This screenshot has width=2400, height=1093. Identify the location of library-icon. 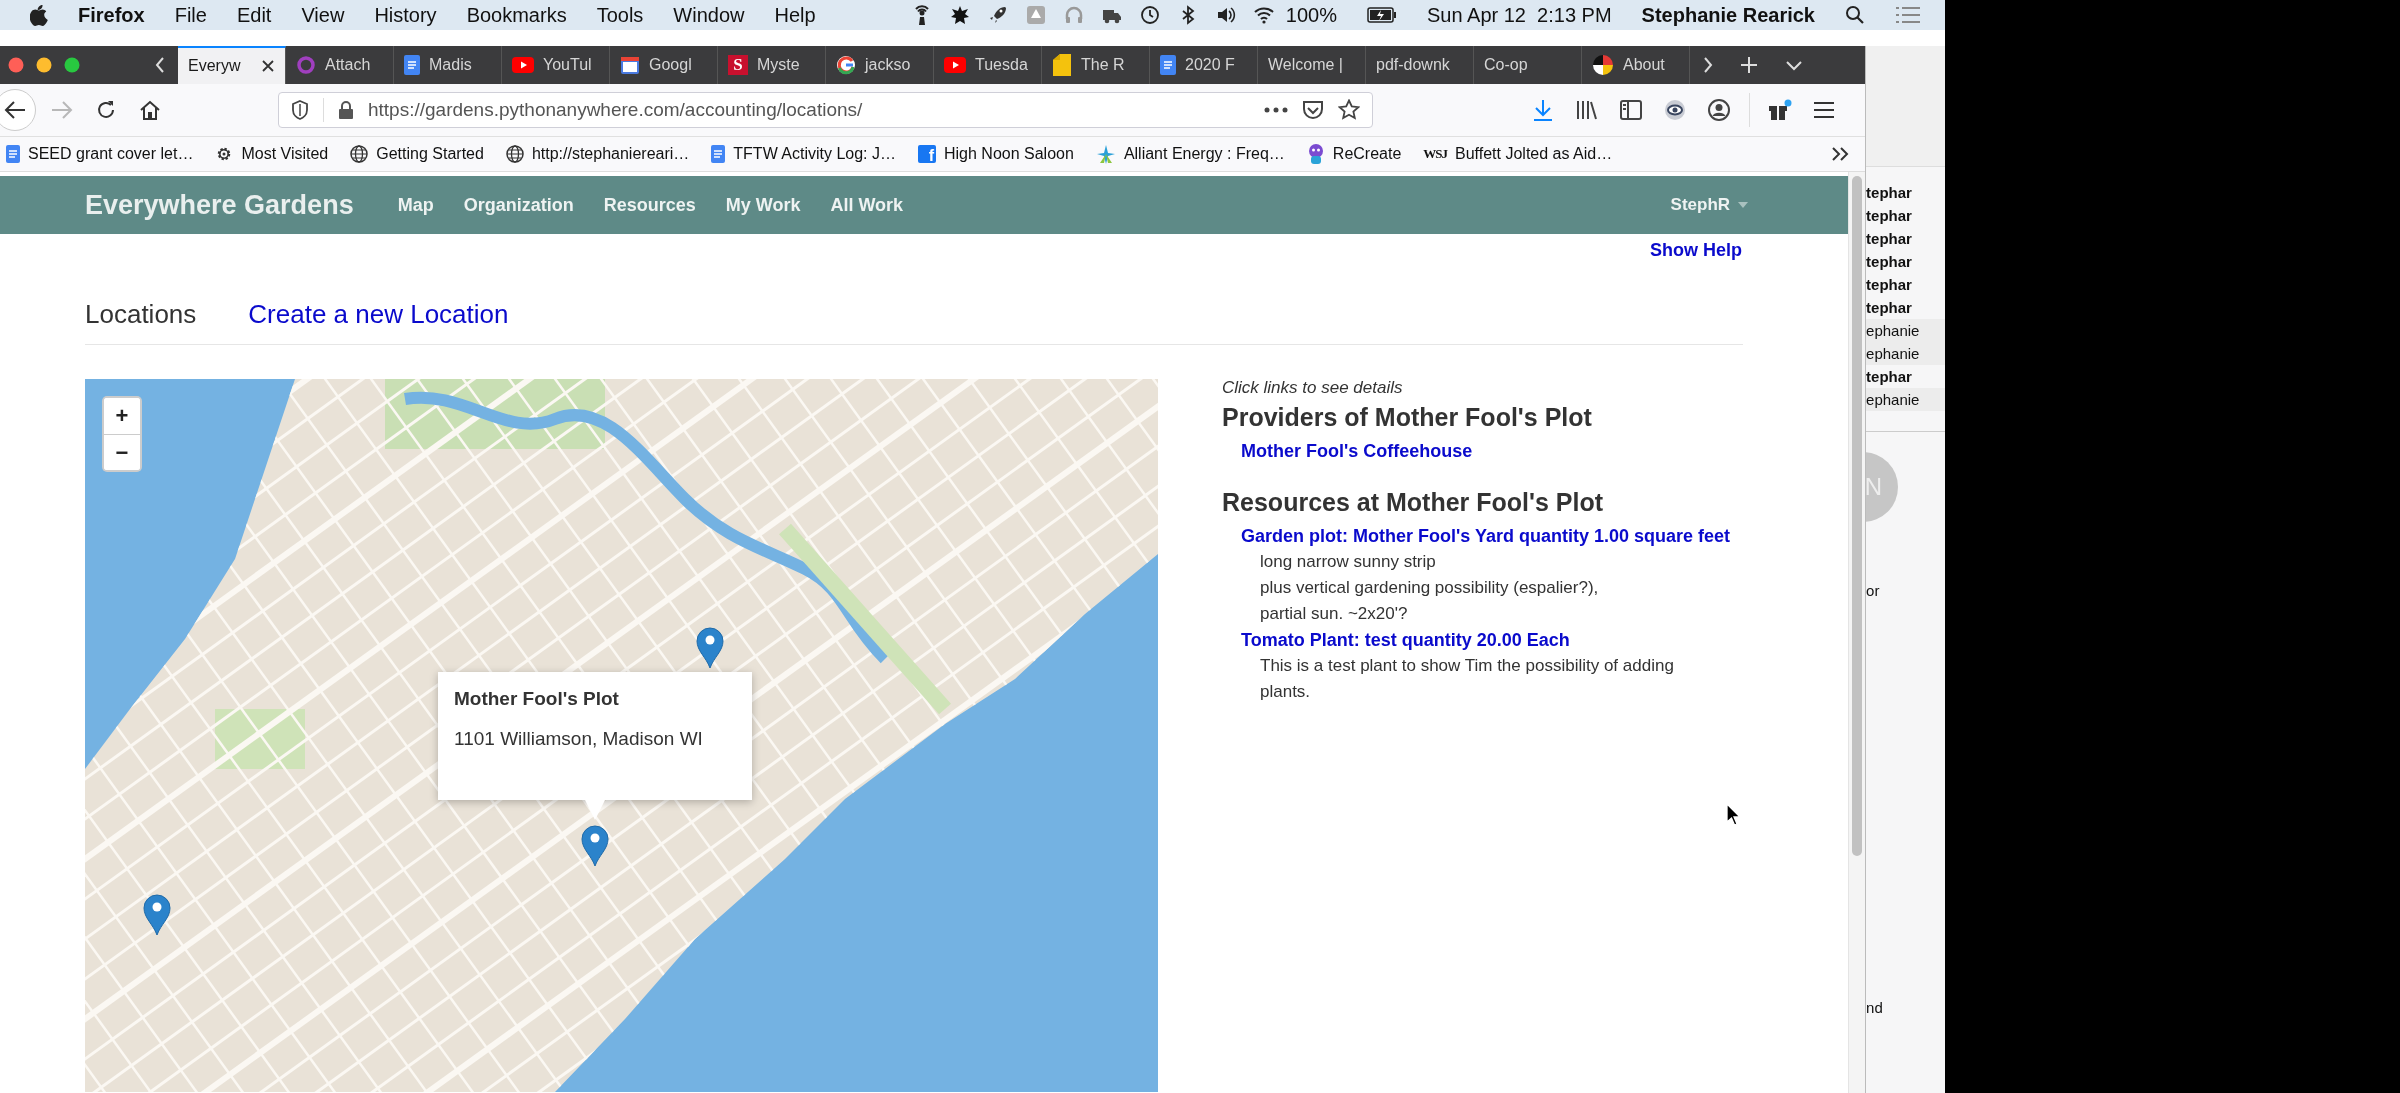
(1587, 110).